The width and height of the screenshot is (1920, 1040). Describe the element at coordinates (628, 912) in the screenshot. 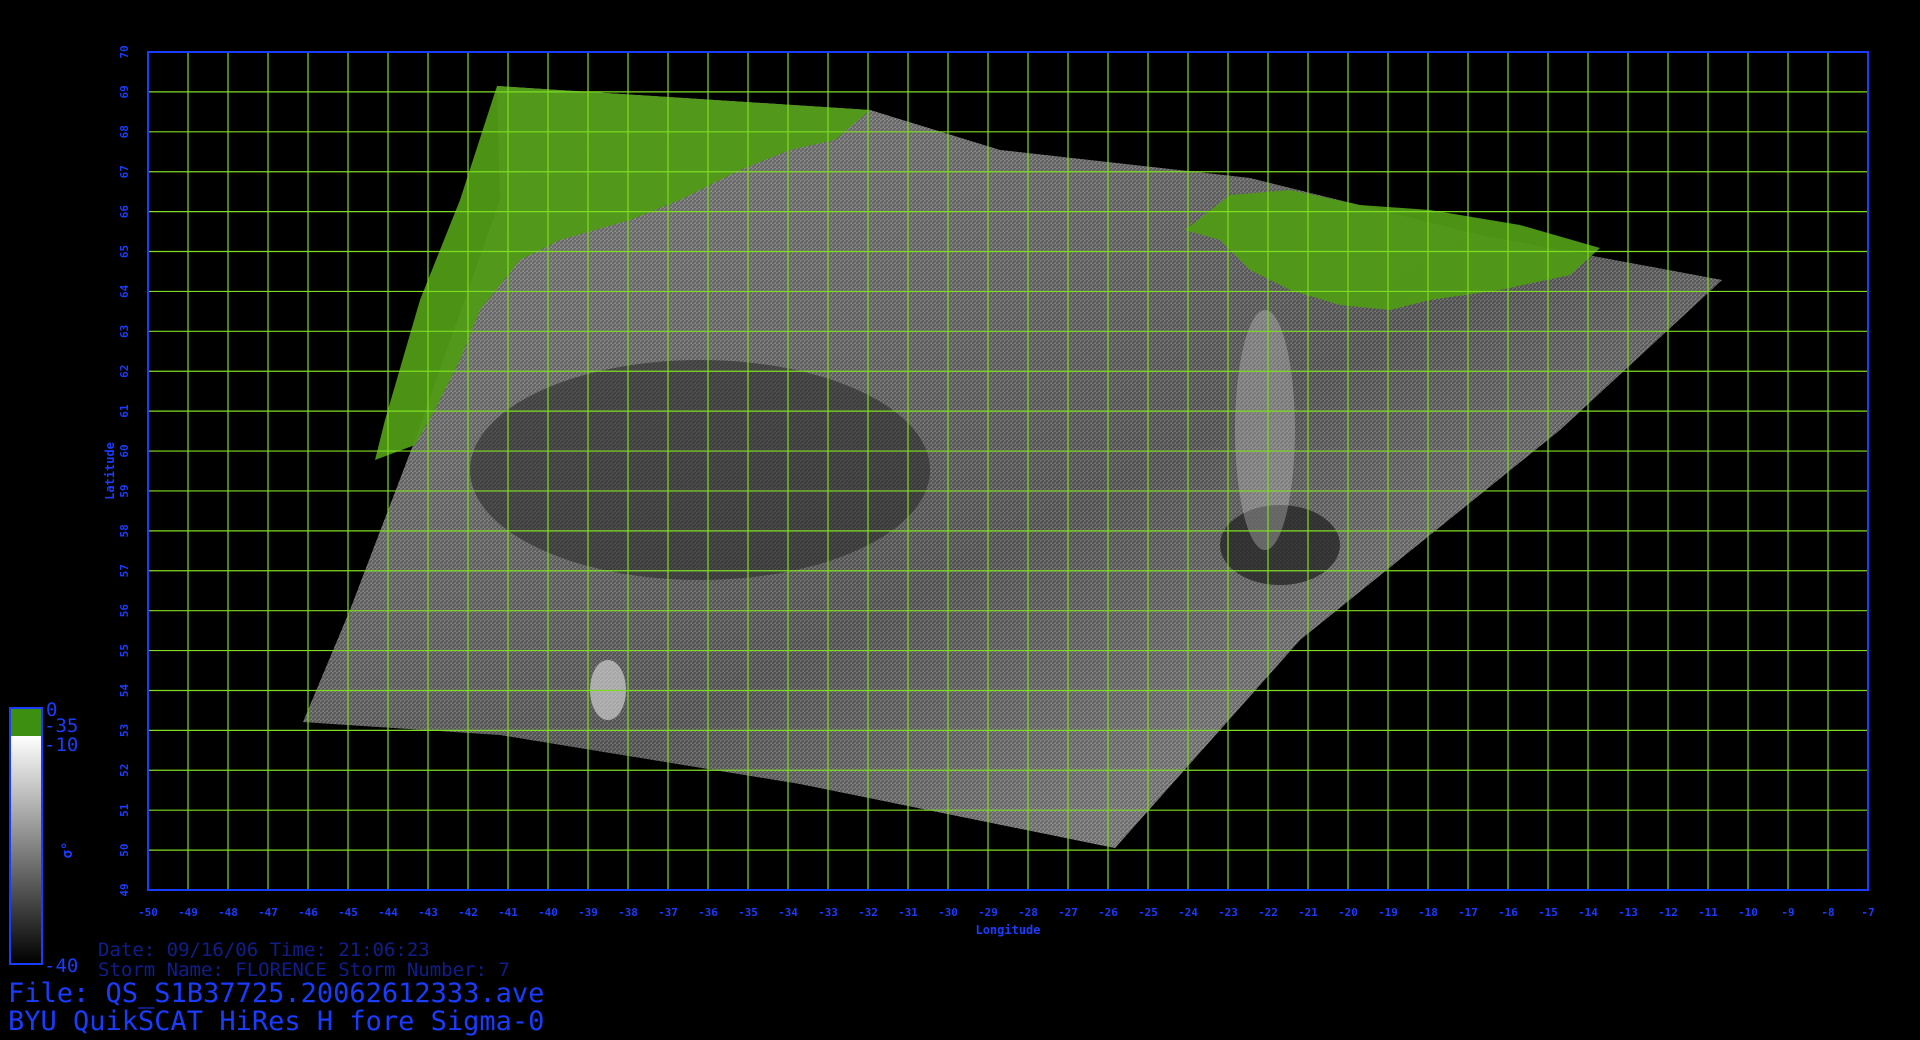

I see `lon-tick-label: -38` at that location.